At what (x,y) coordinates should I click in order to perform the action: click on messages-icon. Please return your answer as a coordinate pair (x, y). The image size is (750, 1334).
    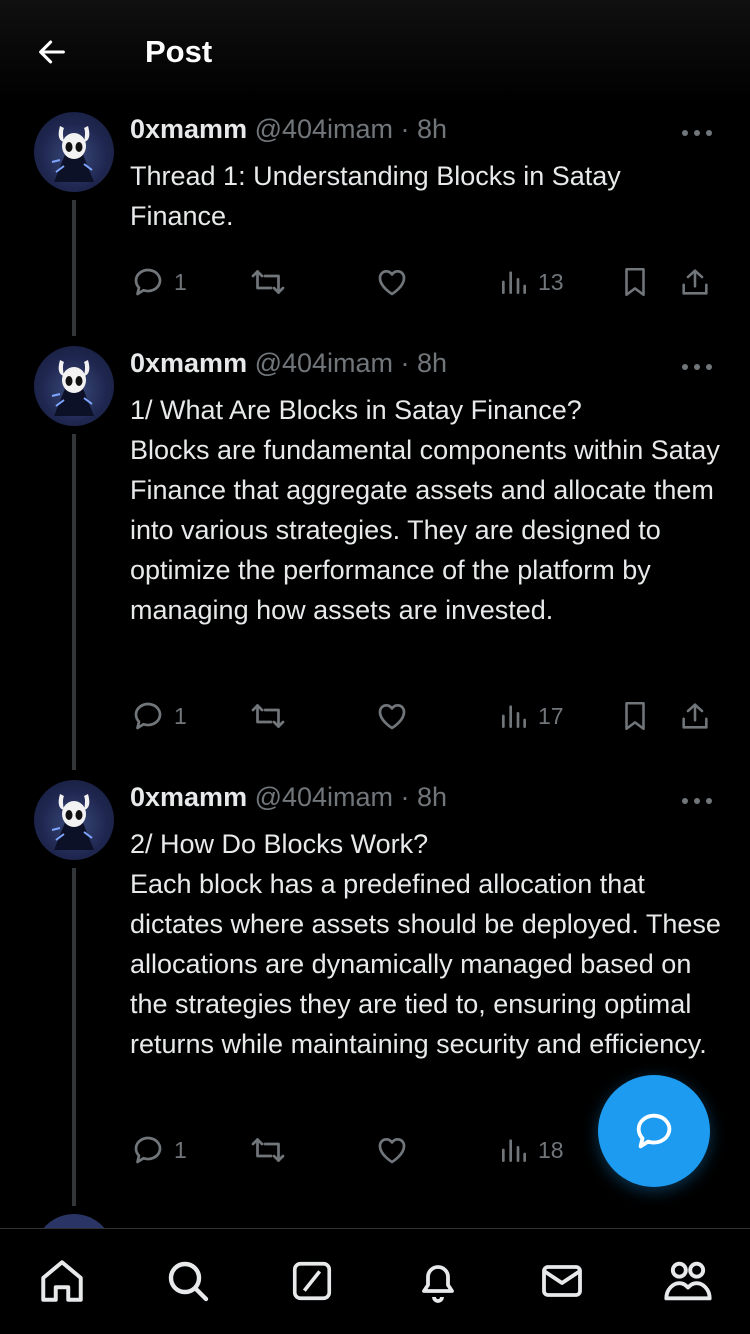
    Looking at the image, I should click on (562, 1281).